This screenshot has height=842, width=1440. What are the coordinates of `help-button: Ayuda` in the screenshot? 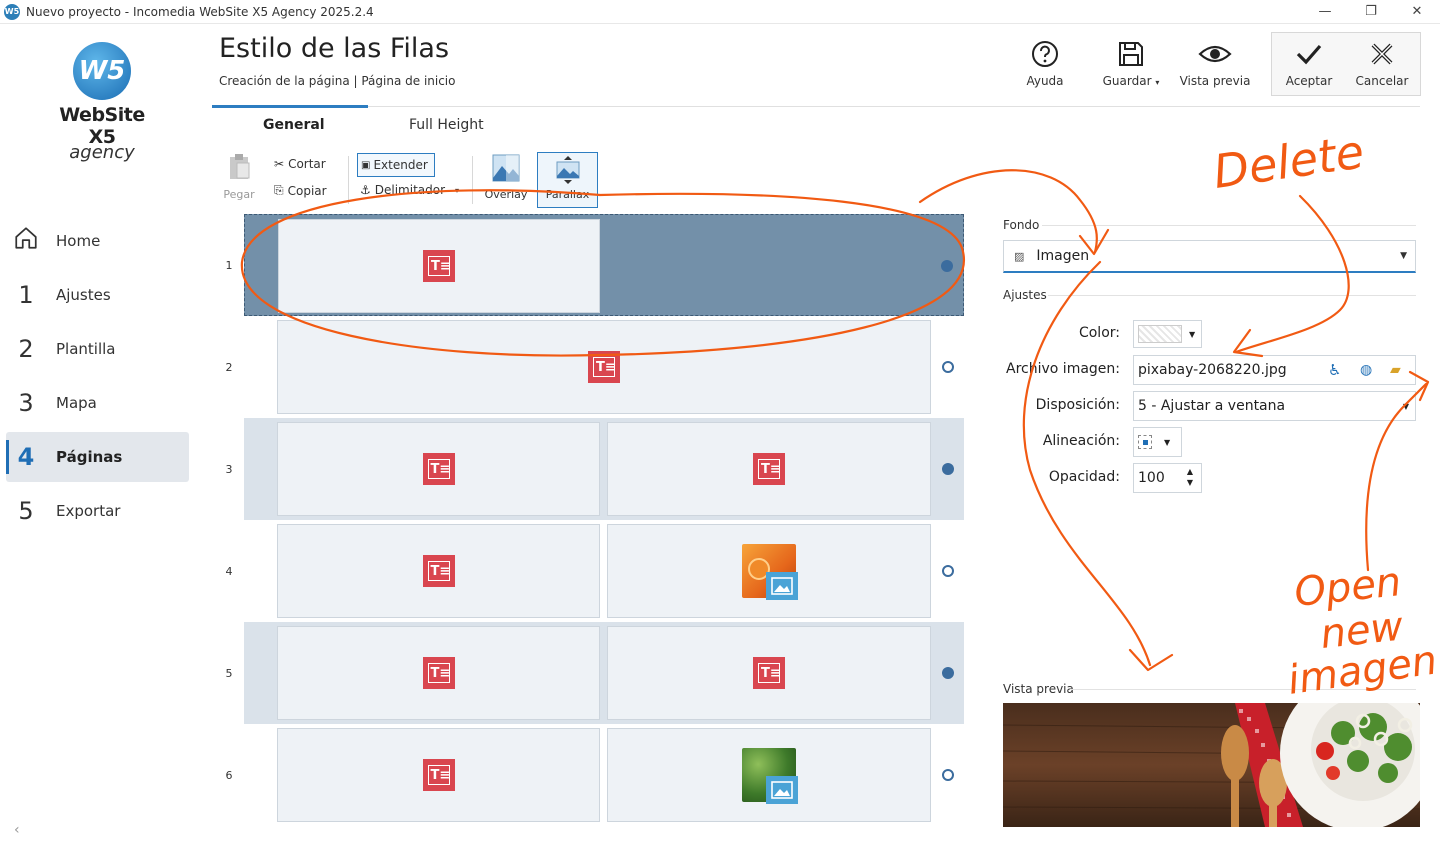 It's located at (1045, 66).